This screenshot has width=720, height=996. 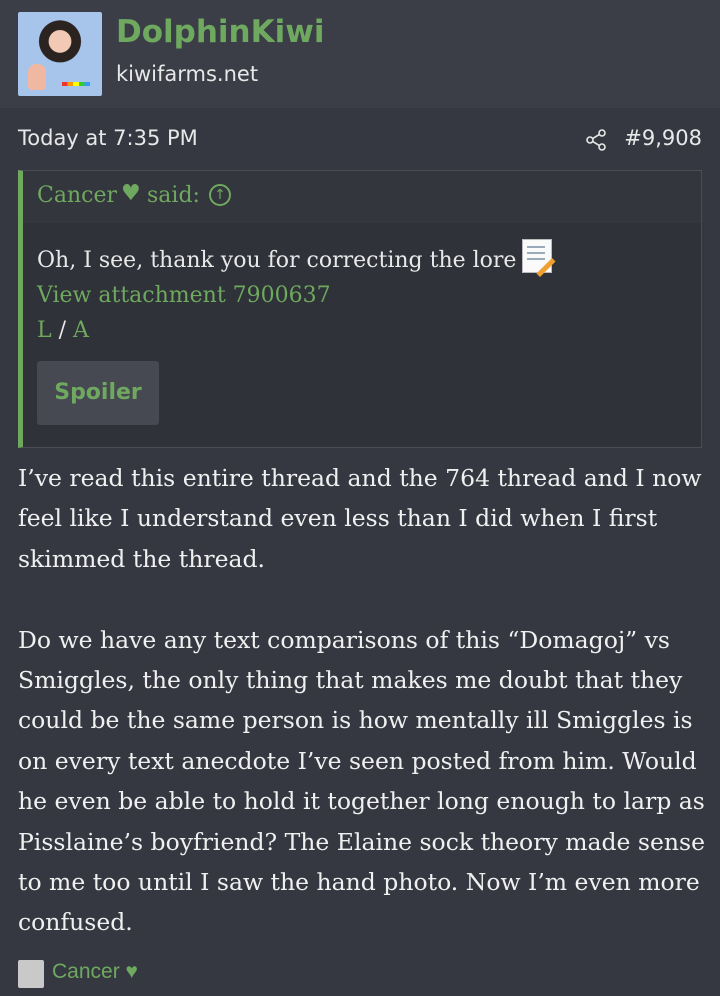 I want to click on reaction-user-avatar-icon, so click(x=31, y=974).